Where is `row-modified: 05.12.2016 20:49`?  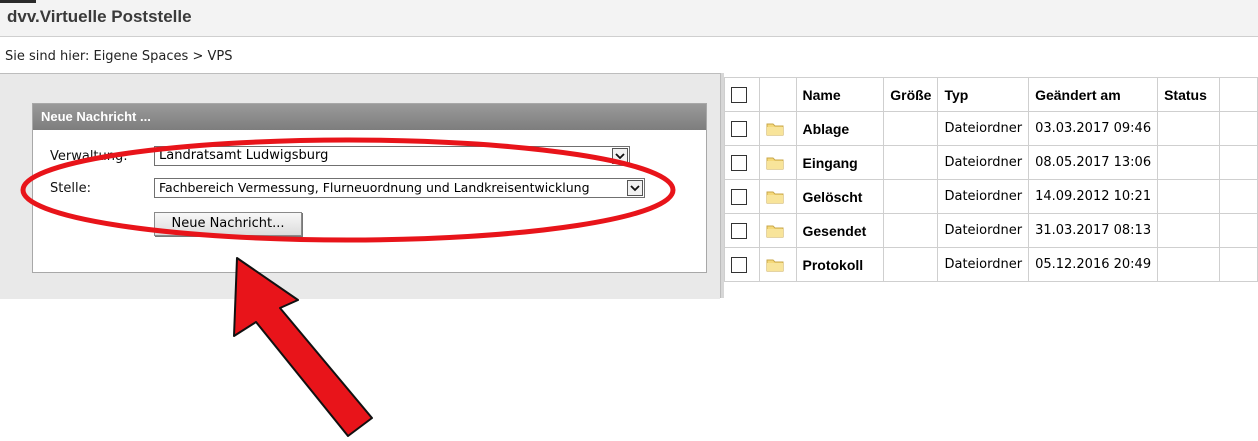 row-modified: 05.12.2016 20:49 is located at coordinates (1093, 264).